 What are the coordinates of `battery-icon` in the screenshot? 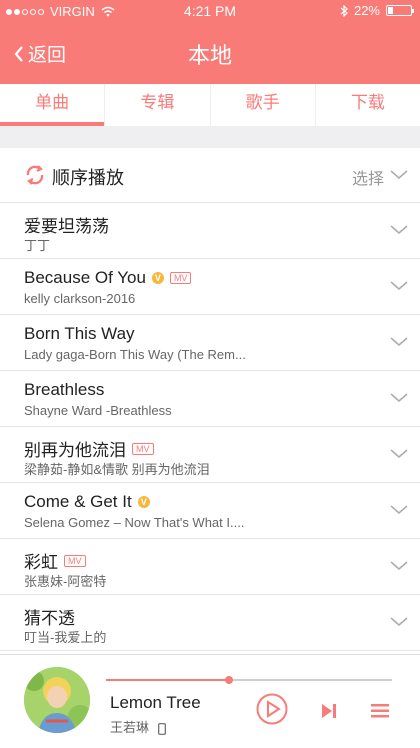 It's located at (400, 10).